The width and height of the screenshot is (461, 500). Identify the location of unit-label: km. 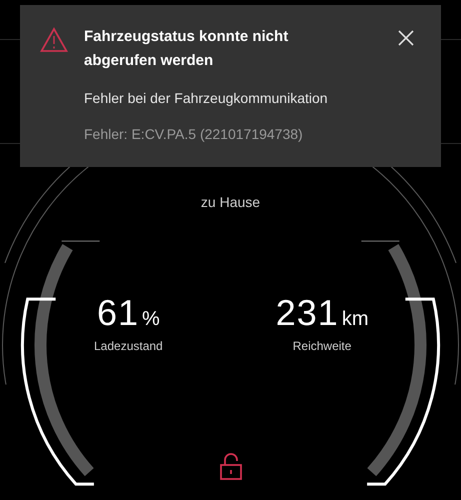
(355, 319).